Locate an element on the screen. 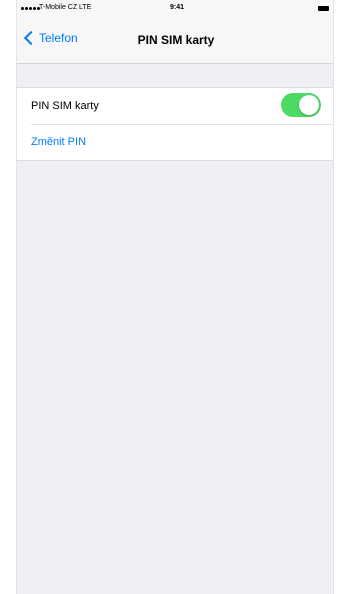  toggle-knob is located at coordinates (309, 105).